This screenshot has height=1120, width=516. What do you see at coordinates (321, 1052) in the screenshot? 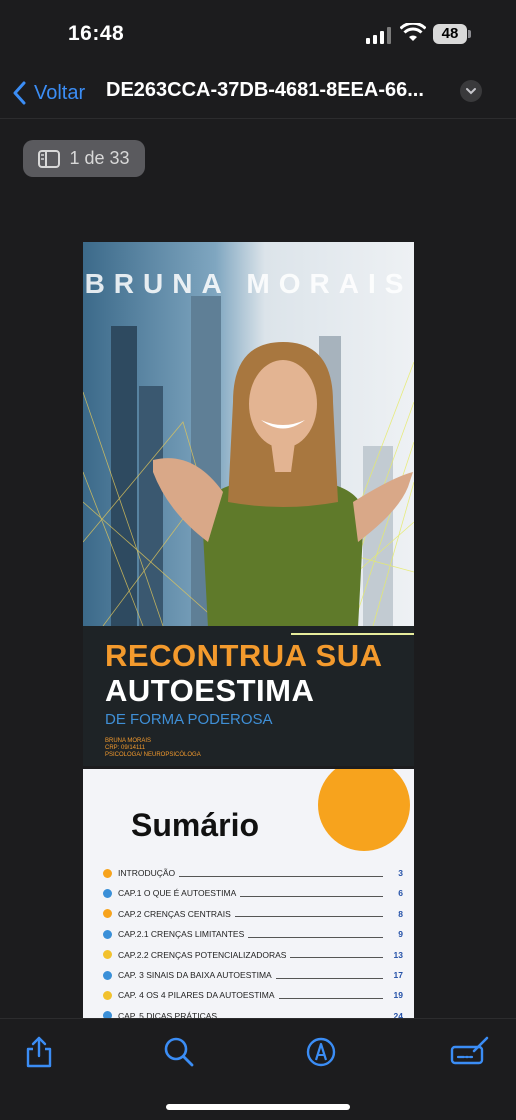
I see `markup-icon` at bounding box center [321, 1052].